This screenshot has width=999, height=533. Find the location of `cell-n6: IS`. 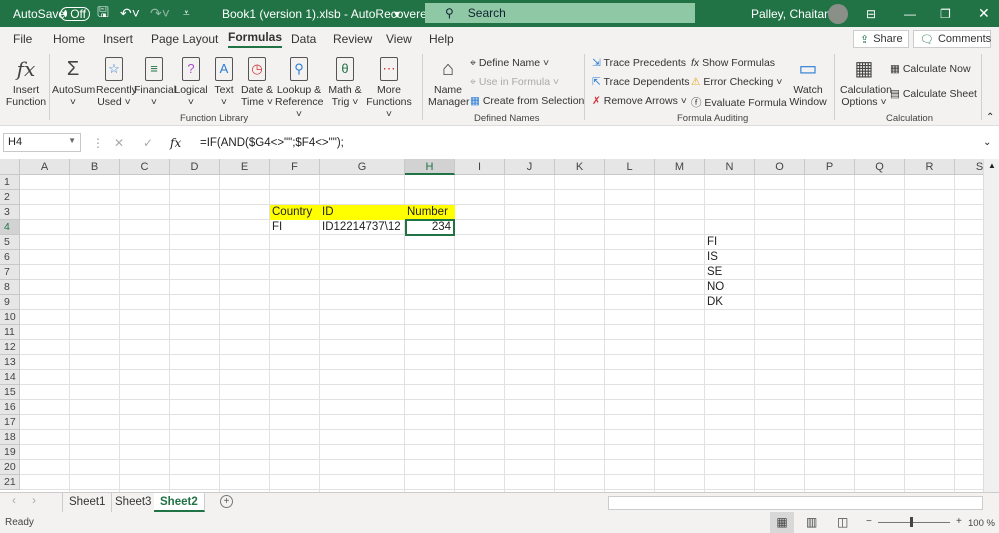

cell-n6: IS is located at coordinates (730, 257).